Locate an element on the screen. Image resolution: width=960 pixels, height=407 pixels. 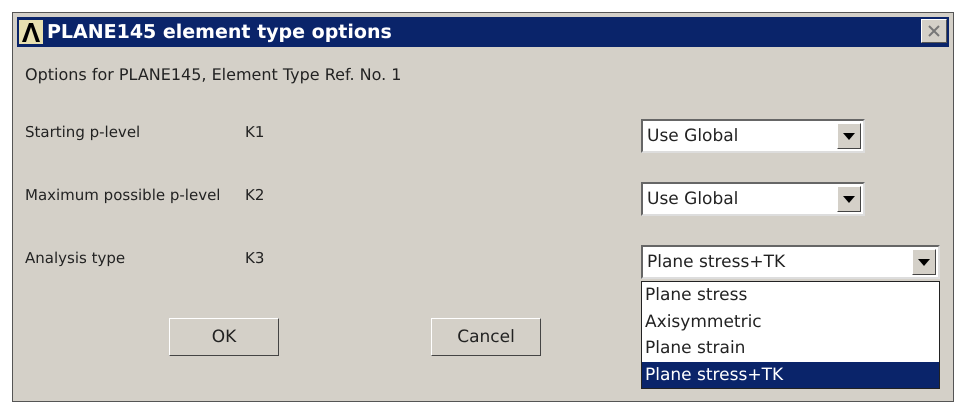
close-button is located at coordinates (934, 31).